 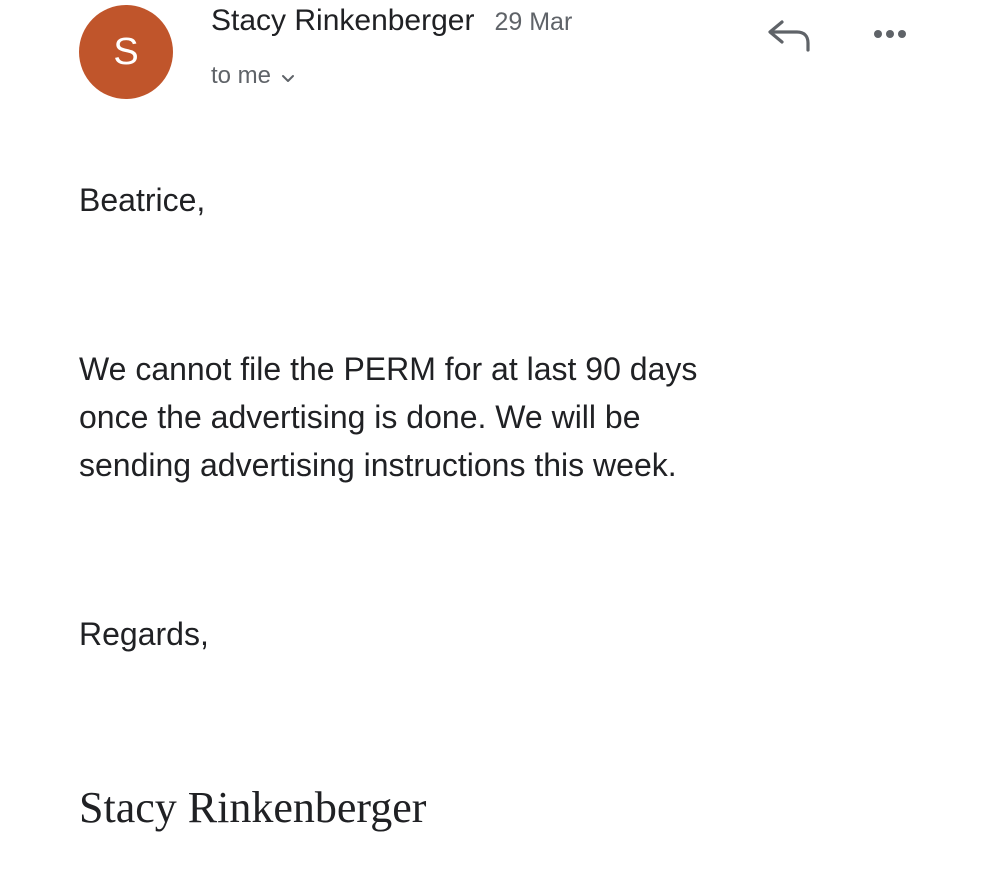 I want to click on email-signature: Stacy Rinkenberger, so click(x=253, y=807).